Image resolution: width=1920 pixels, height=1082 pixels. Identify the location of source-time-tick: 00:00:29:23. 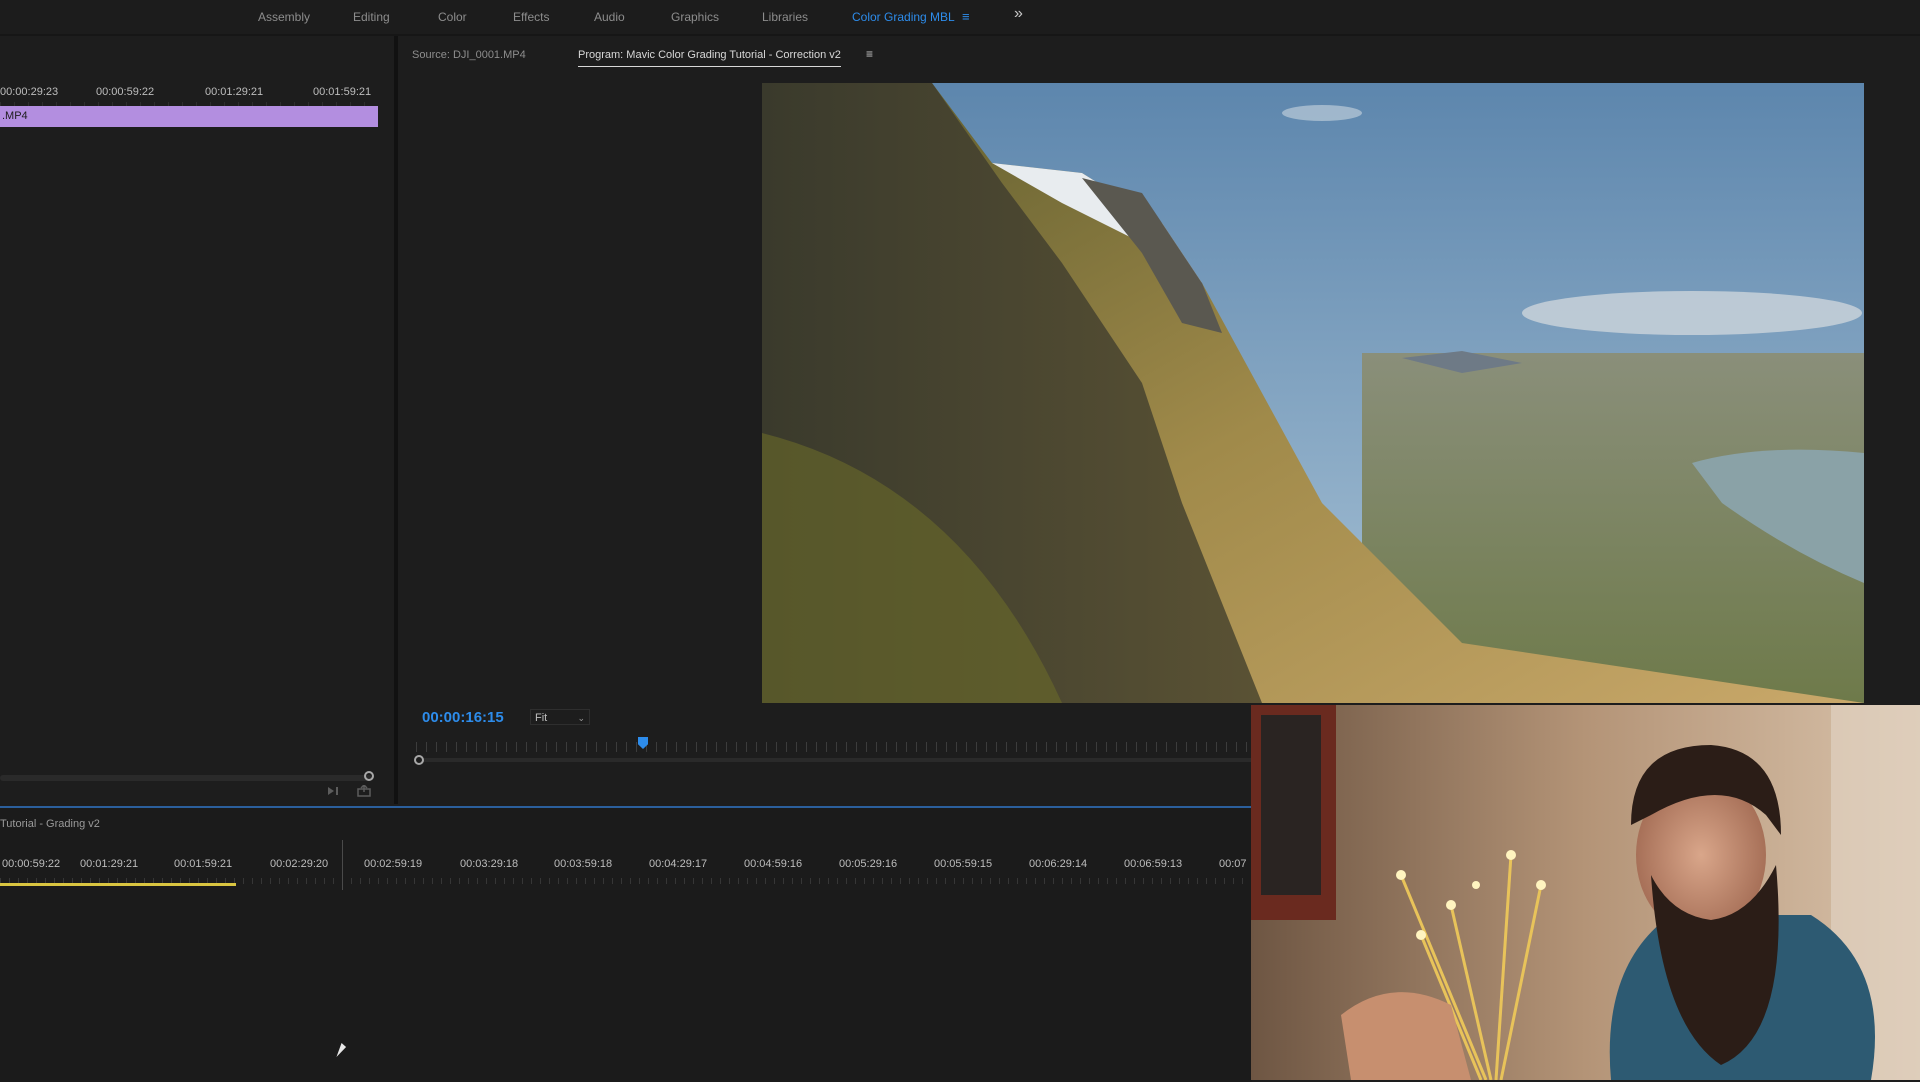
(29, 92).